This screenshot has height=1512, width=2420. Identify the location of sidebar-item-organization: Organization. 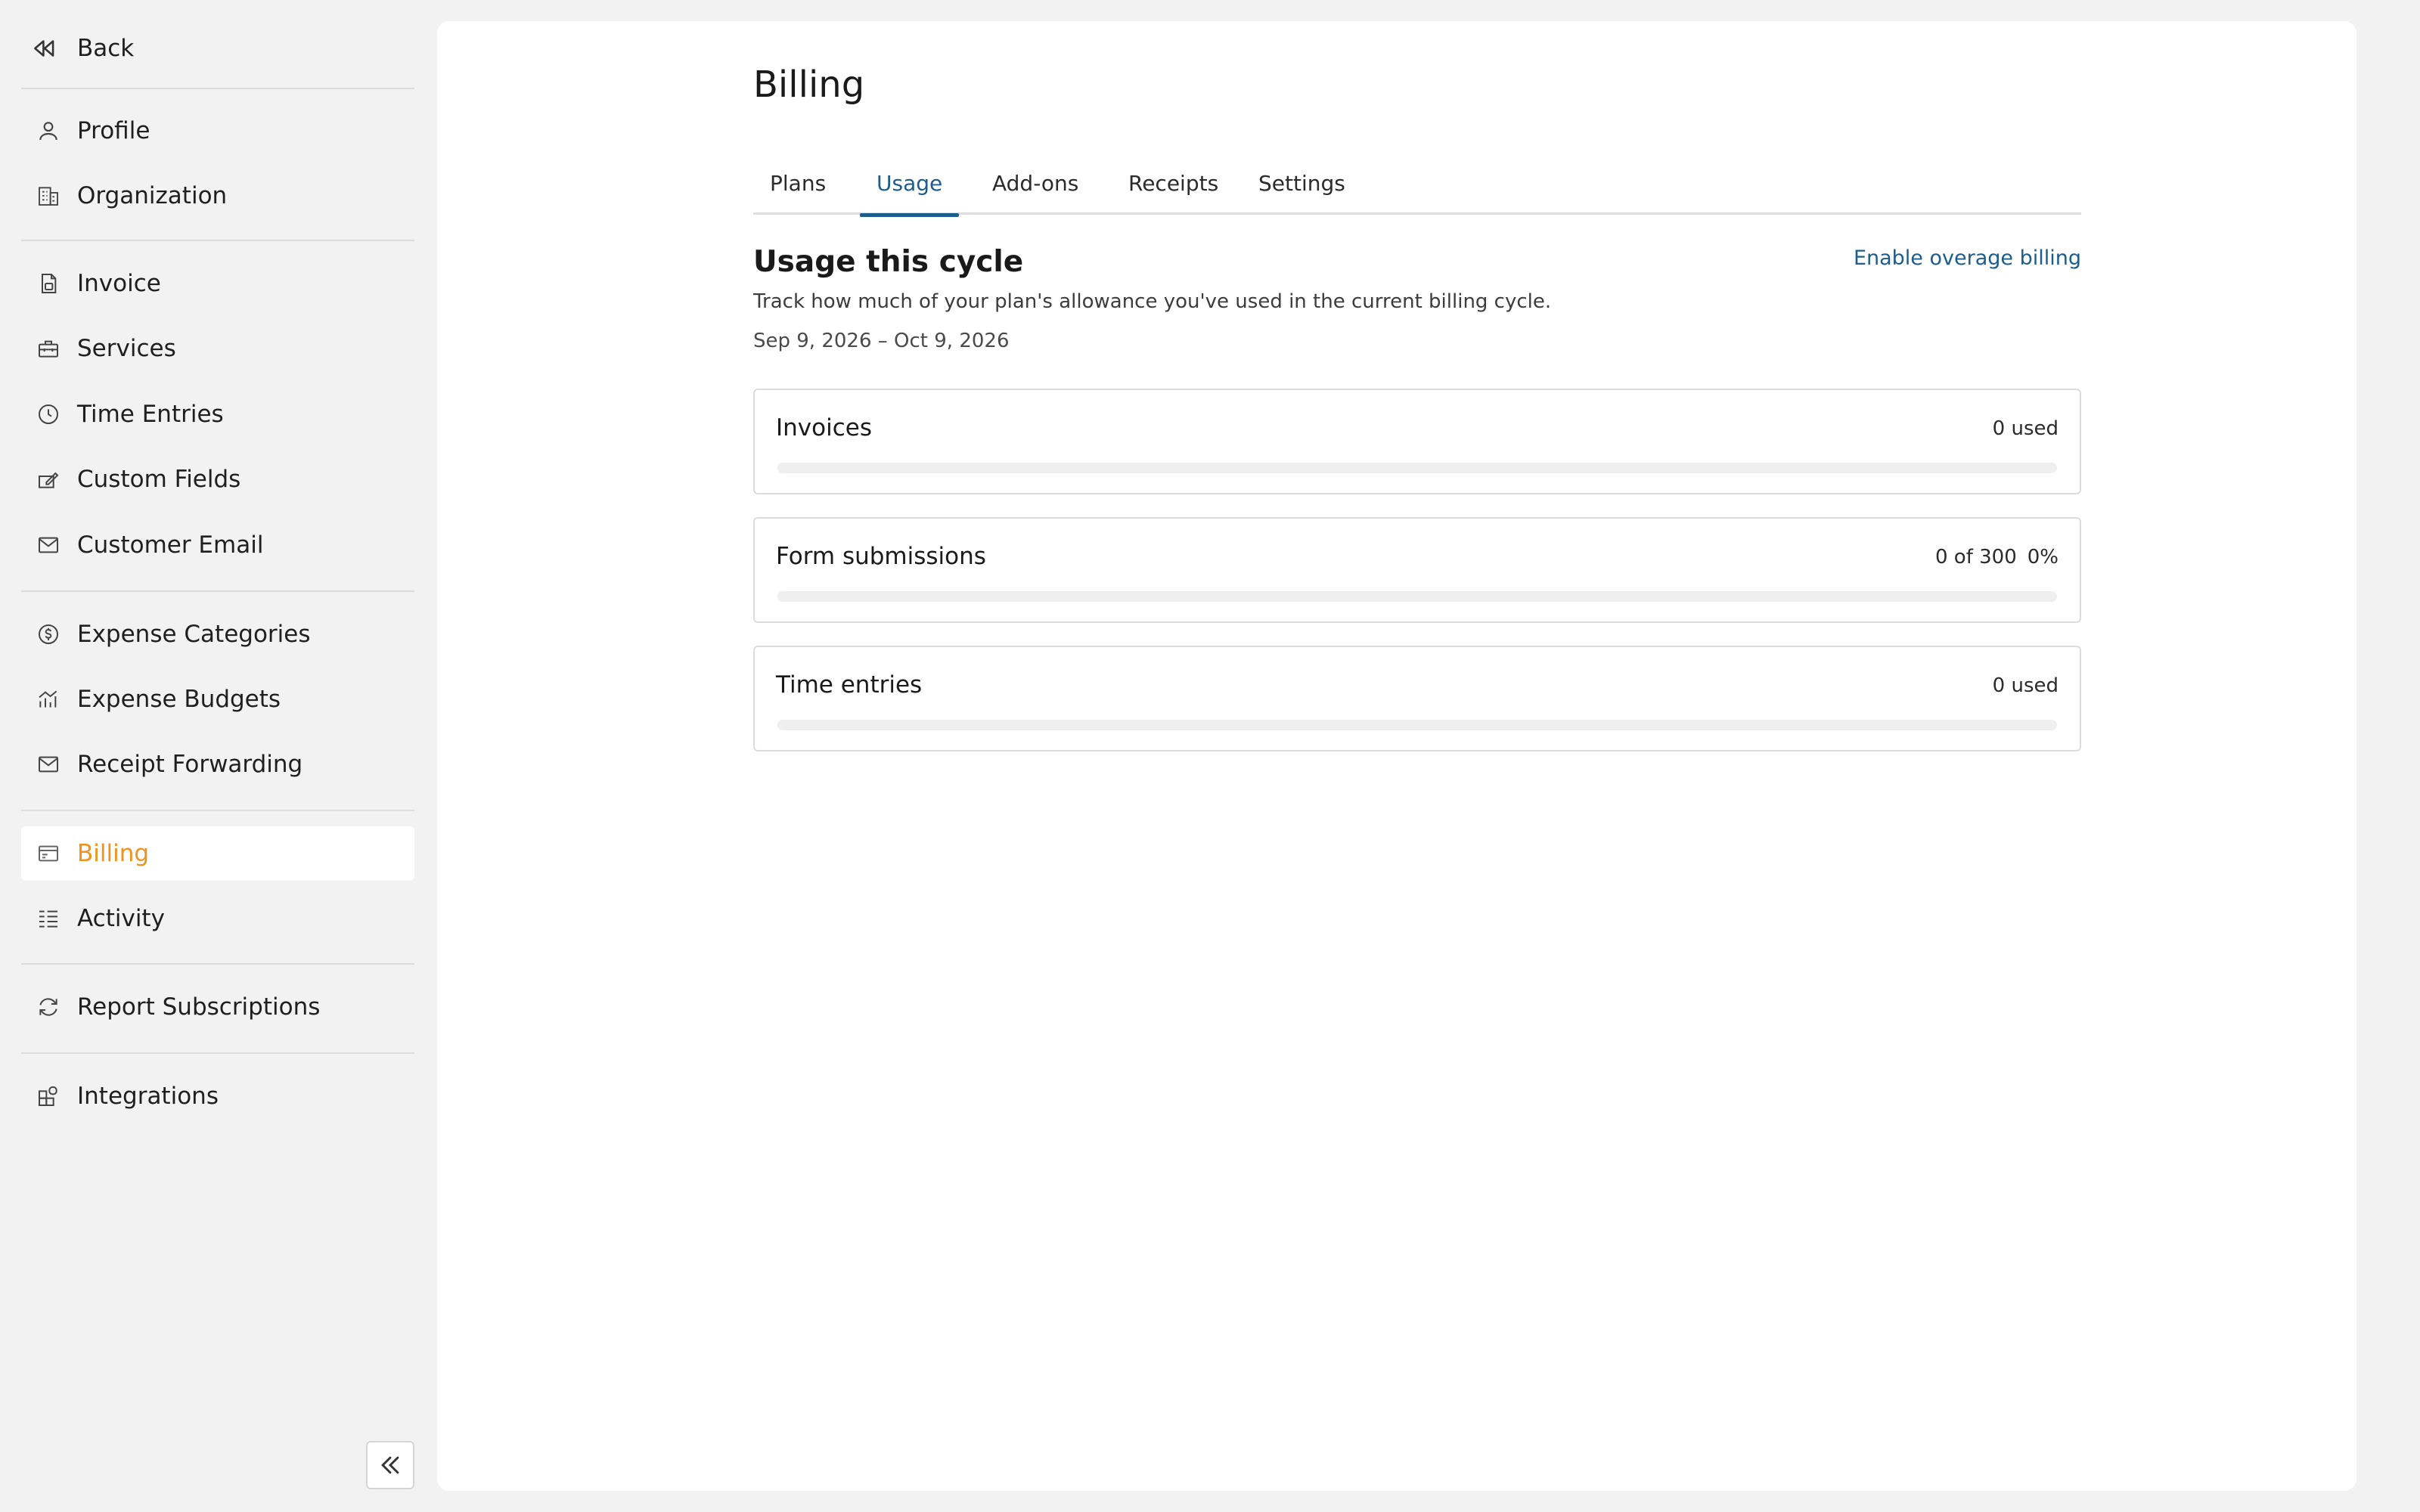
(217, 196).